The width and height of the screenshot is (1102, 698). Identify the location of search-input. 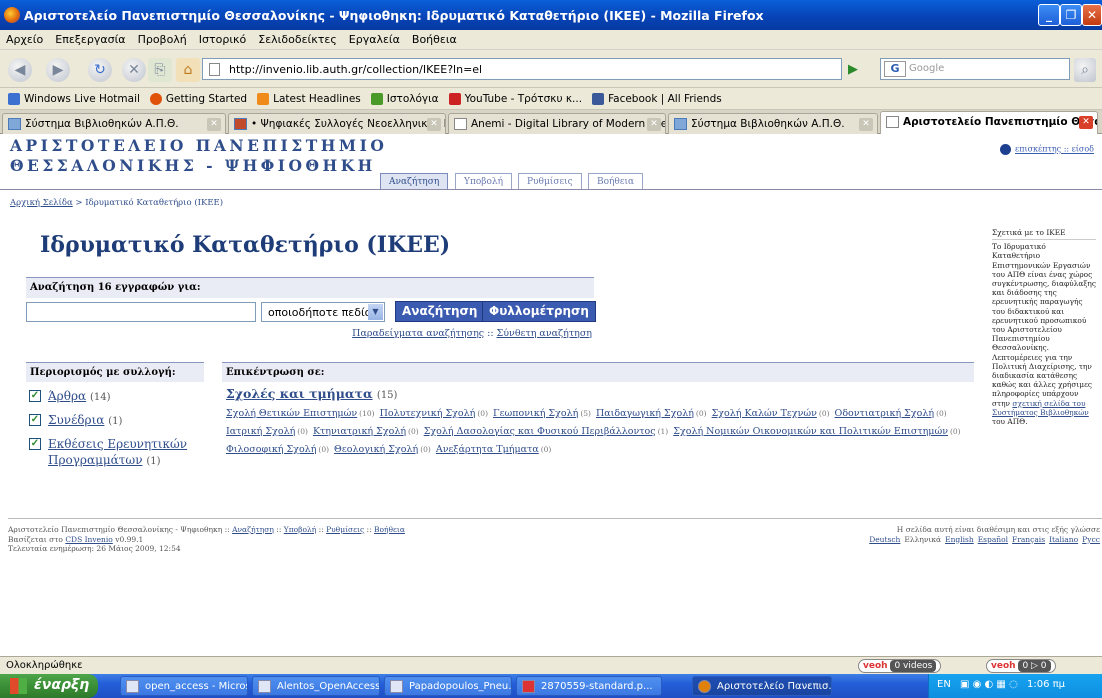
(141, 312).